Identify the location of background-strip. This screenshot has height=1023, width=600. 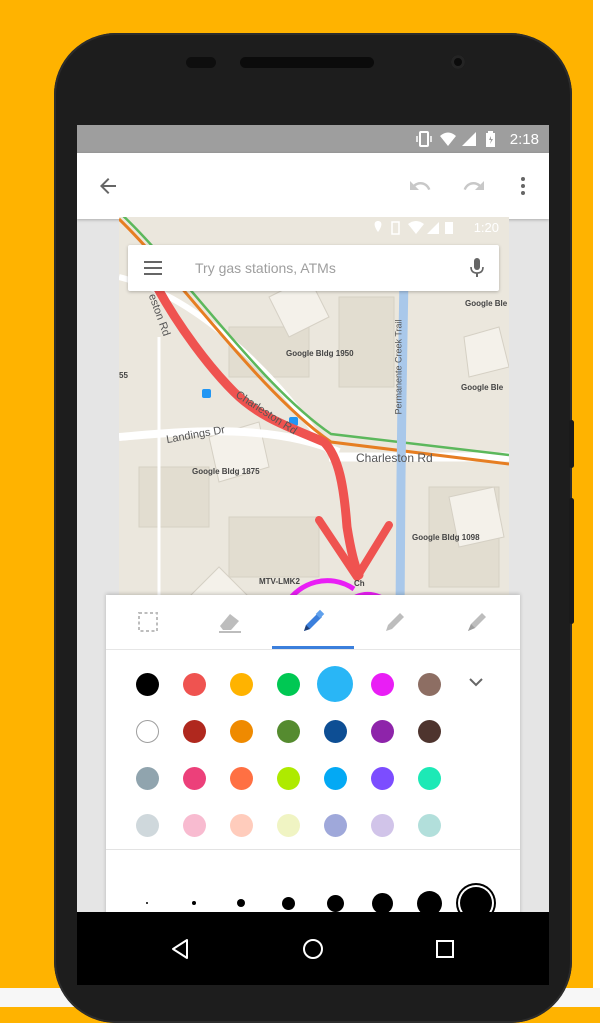
(596, 503).